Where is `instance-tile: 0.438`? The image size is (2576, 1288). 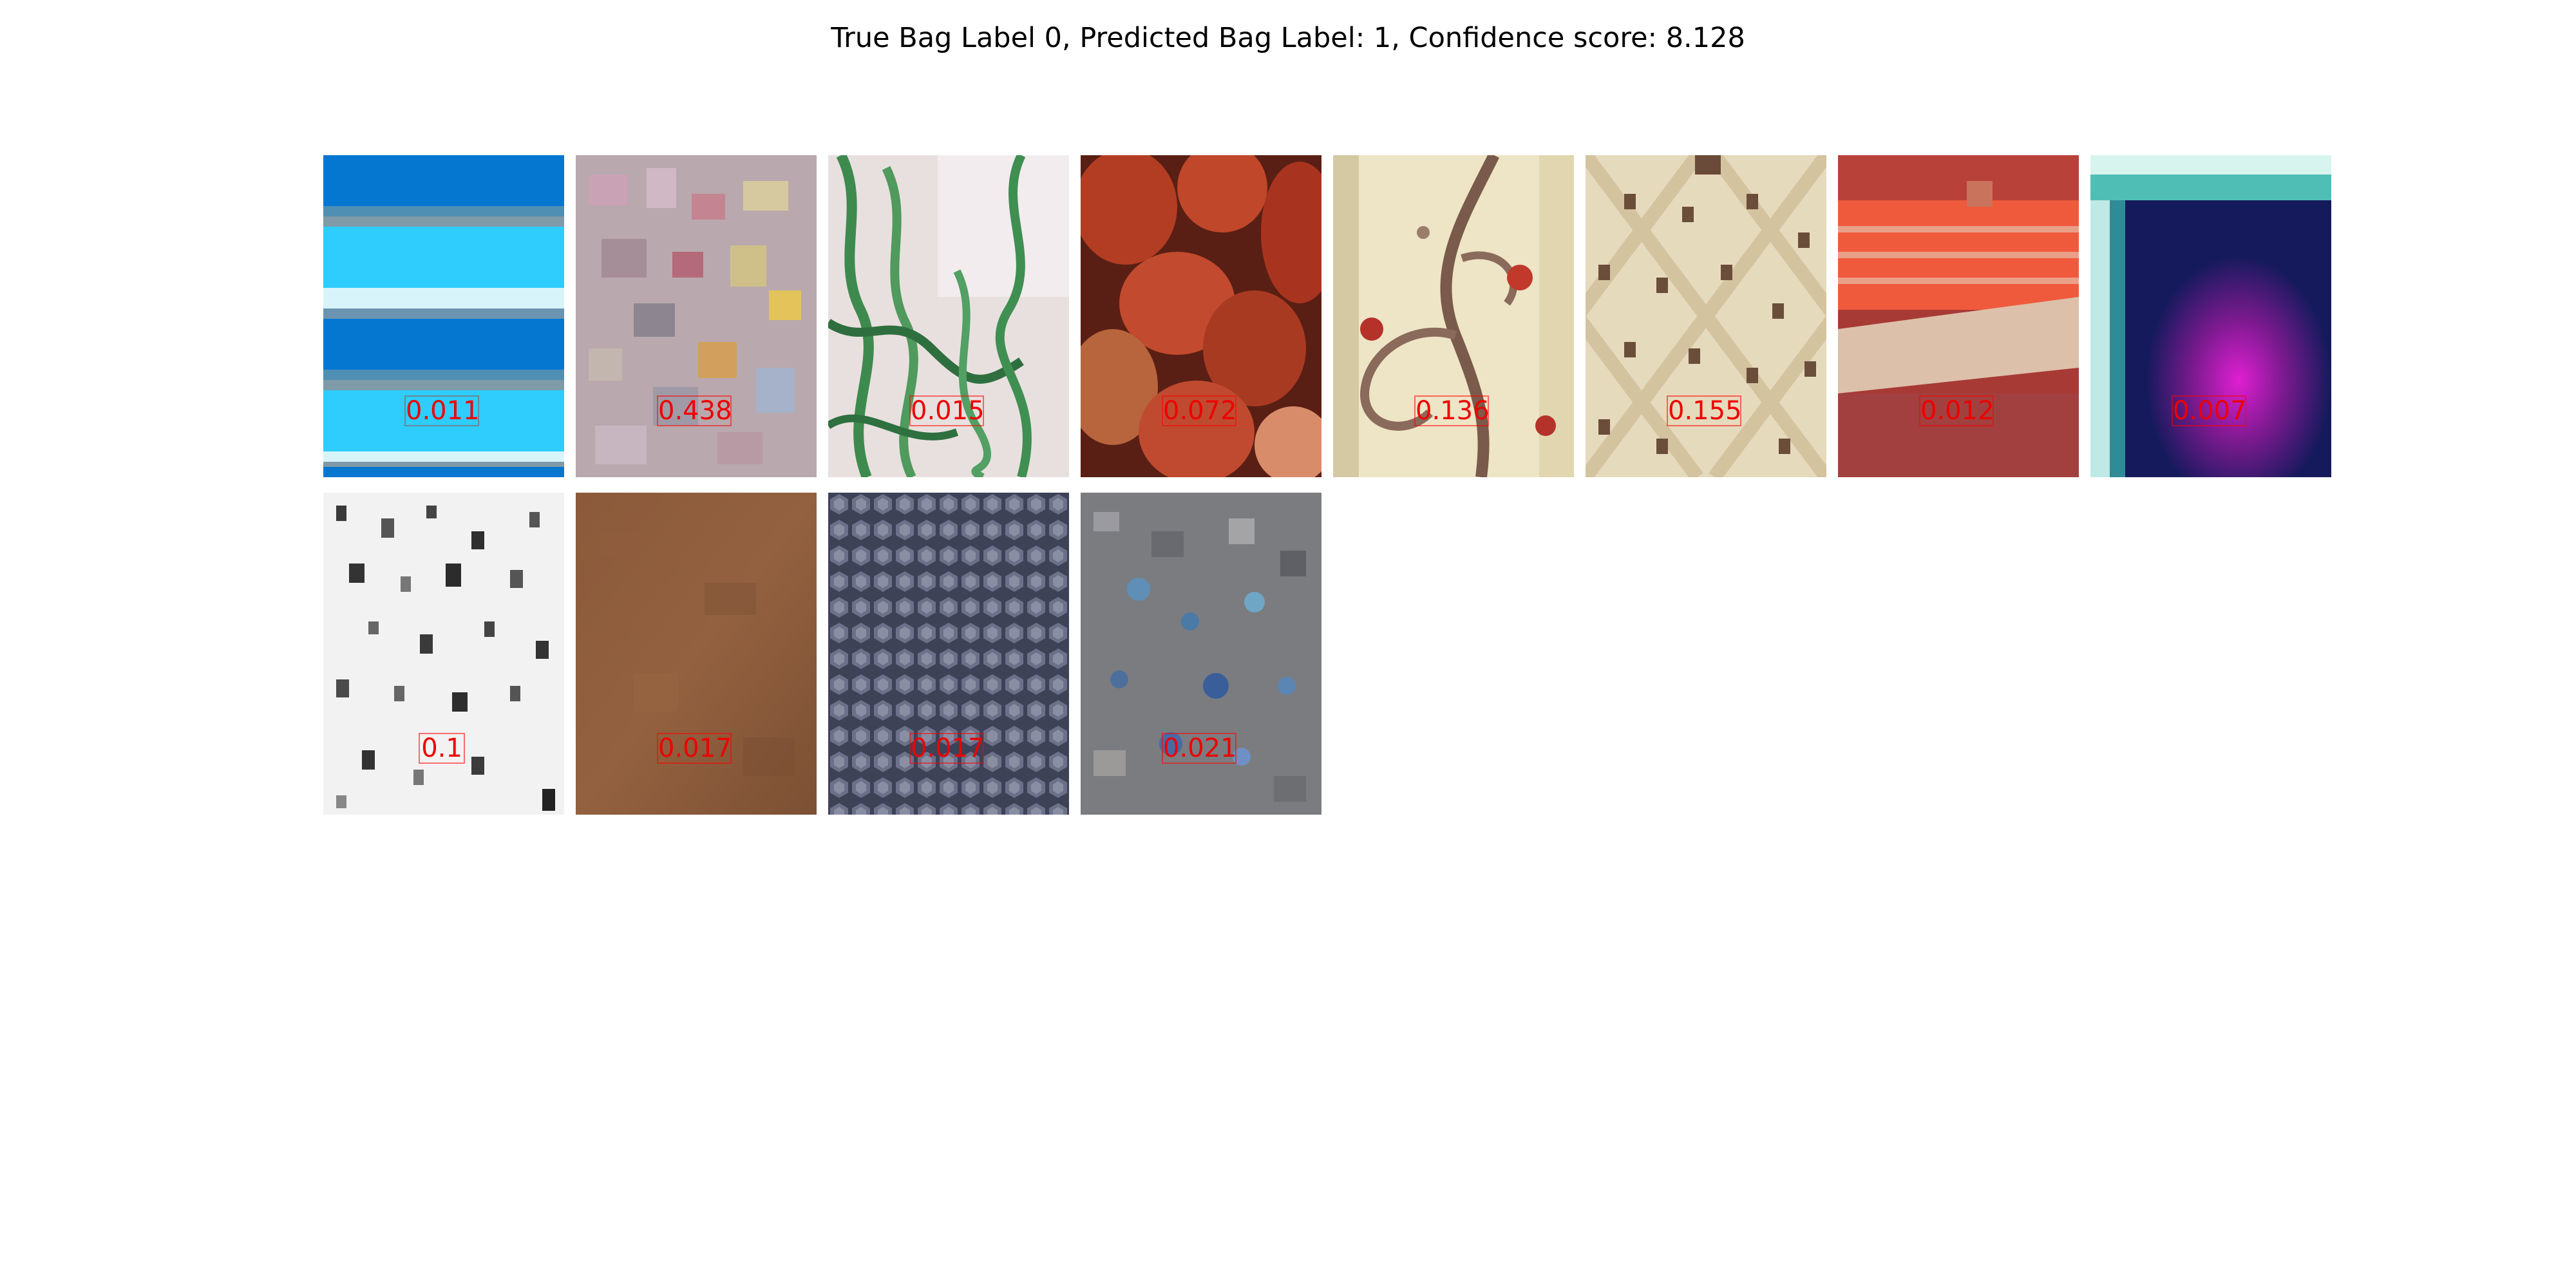 instance-tile: 0.438 is located at coordinates (696, 316).